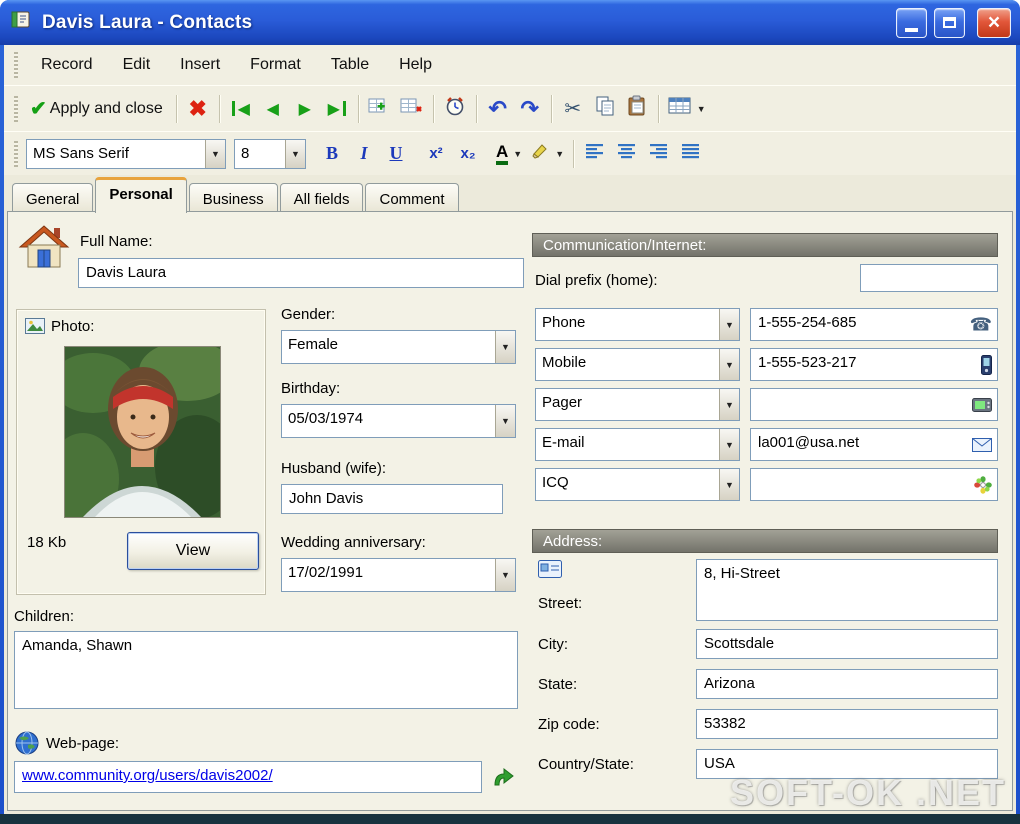 This screenshot has width=1020, height=824. I want to click on table-icon, so click(680, 108).